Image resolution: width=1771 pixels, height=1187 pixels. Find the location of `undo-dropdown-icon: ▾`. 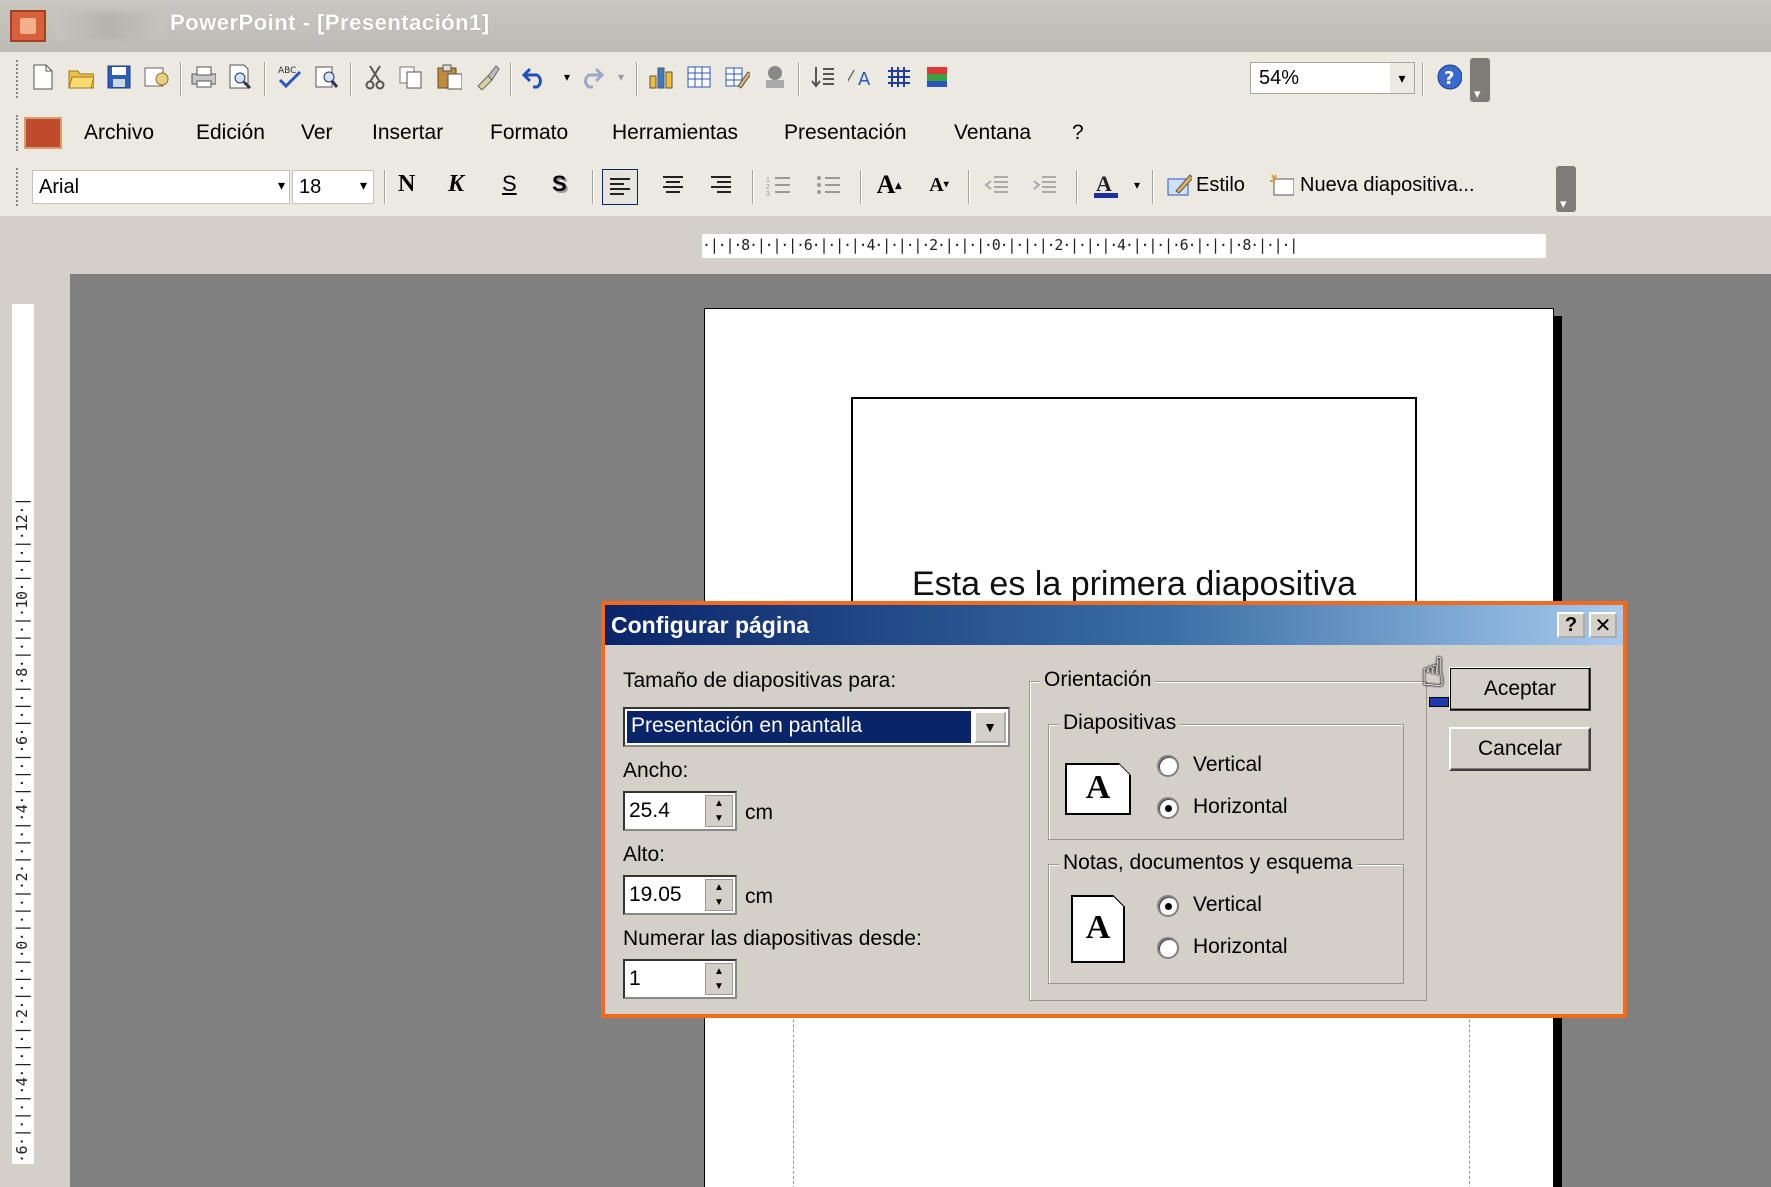

undo-dropdown-icon: ▾ is located at coordinates (567, 77).